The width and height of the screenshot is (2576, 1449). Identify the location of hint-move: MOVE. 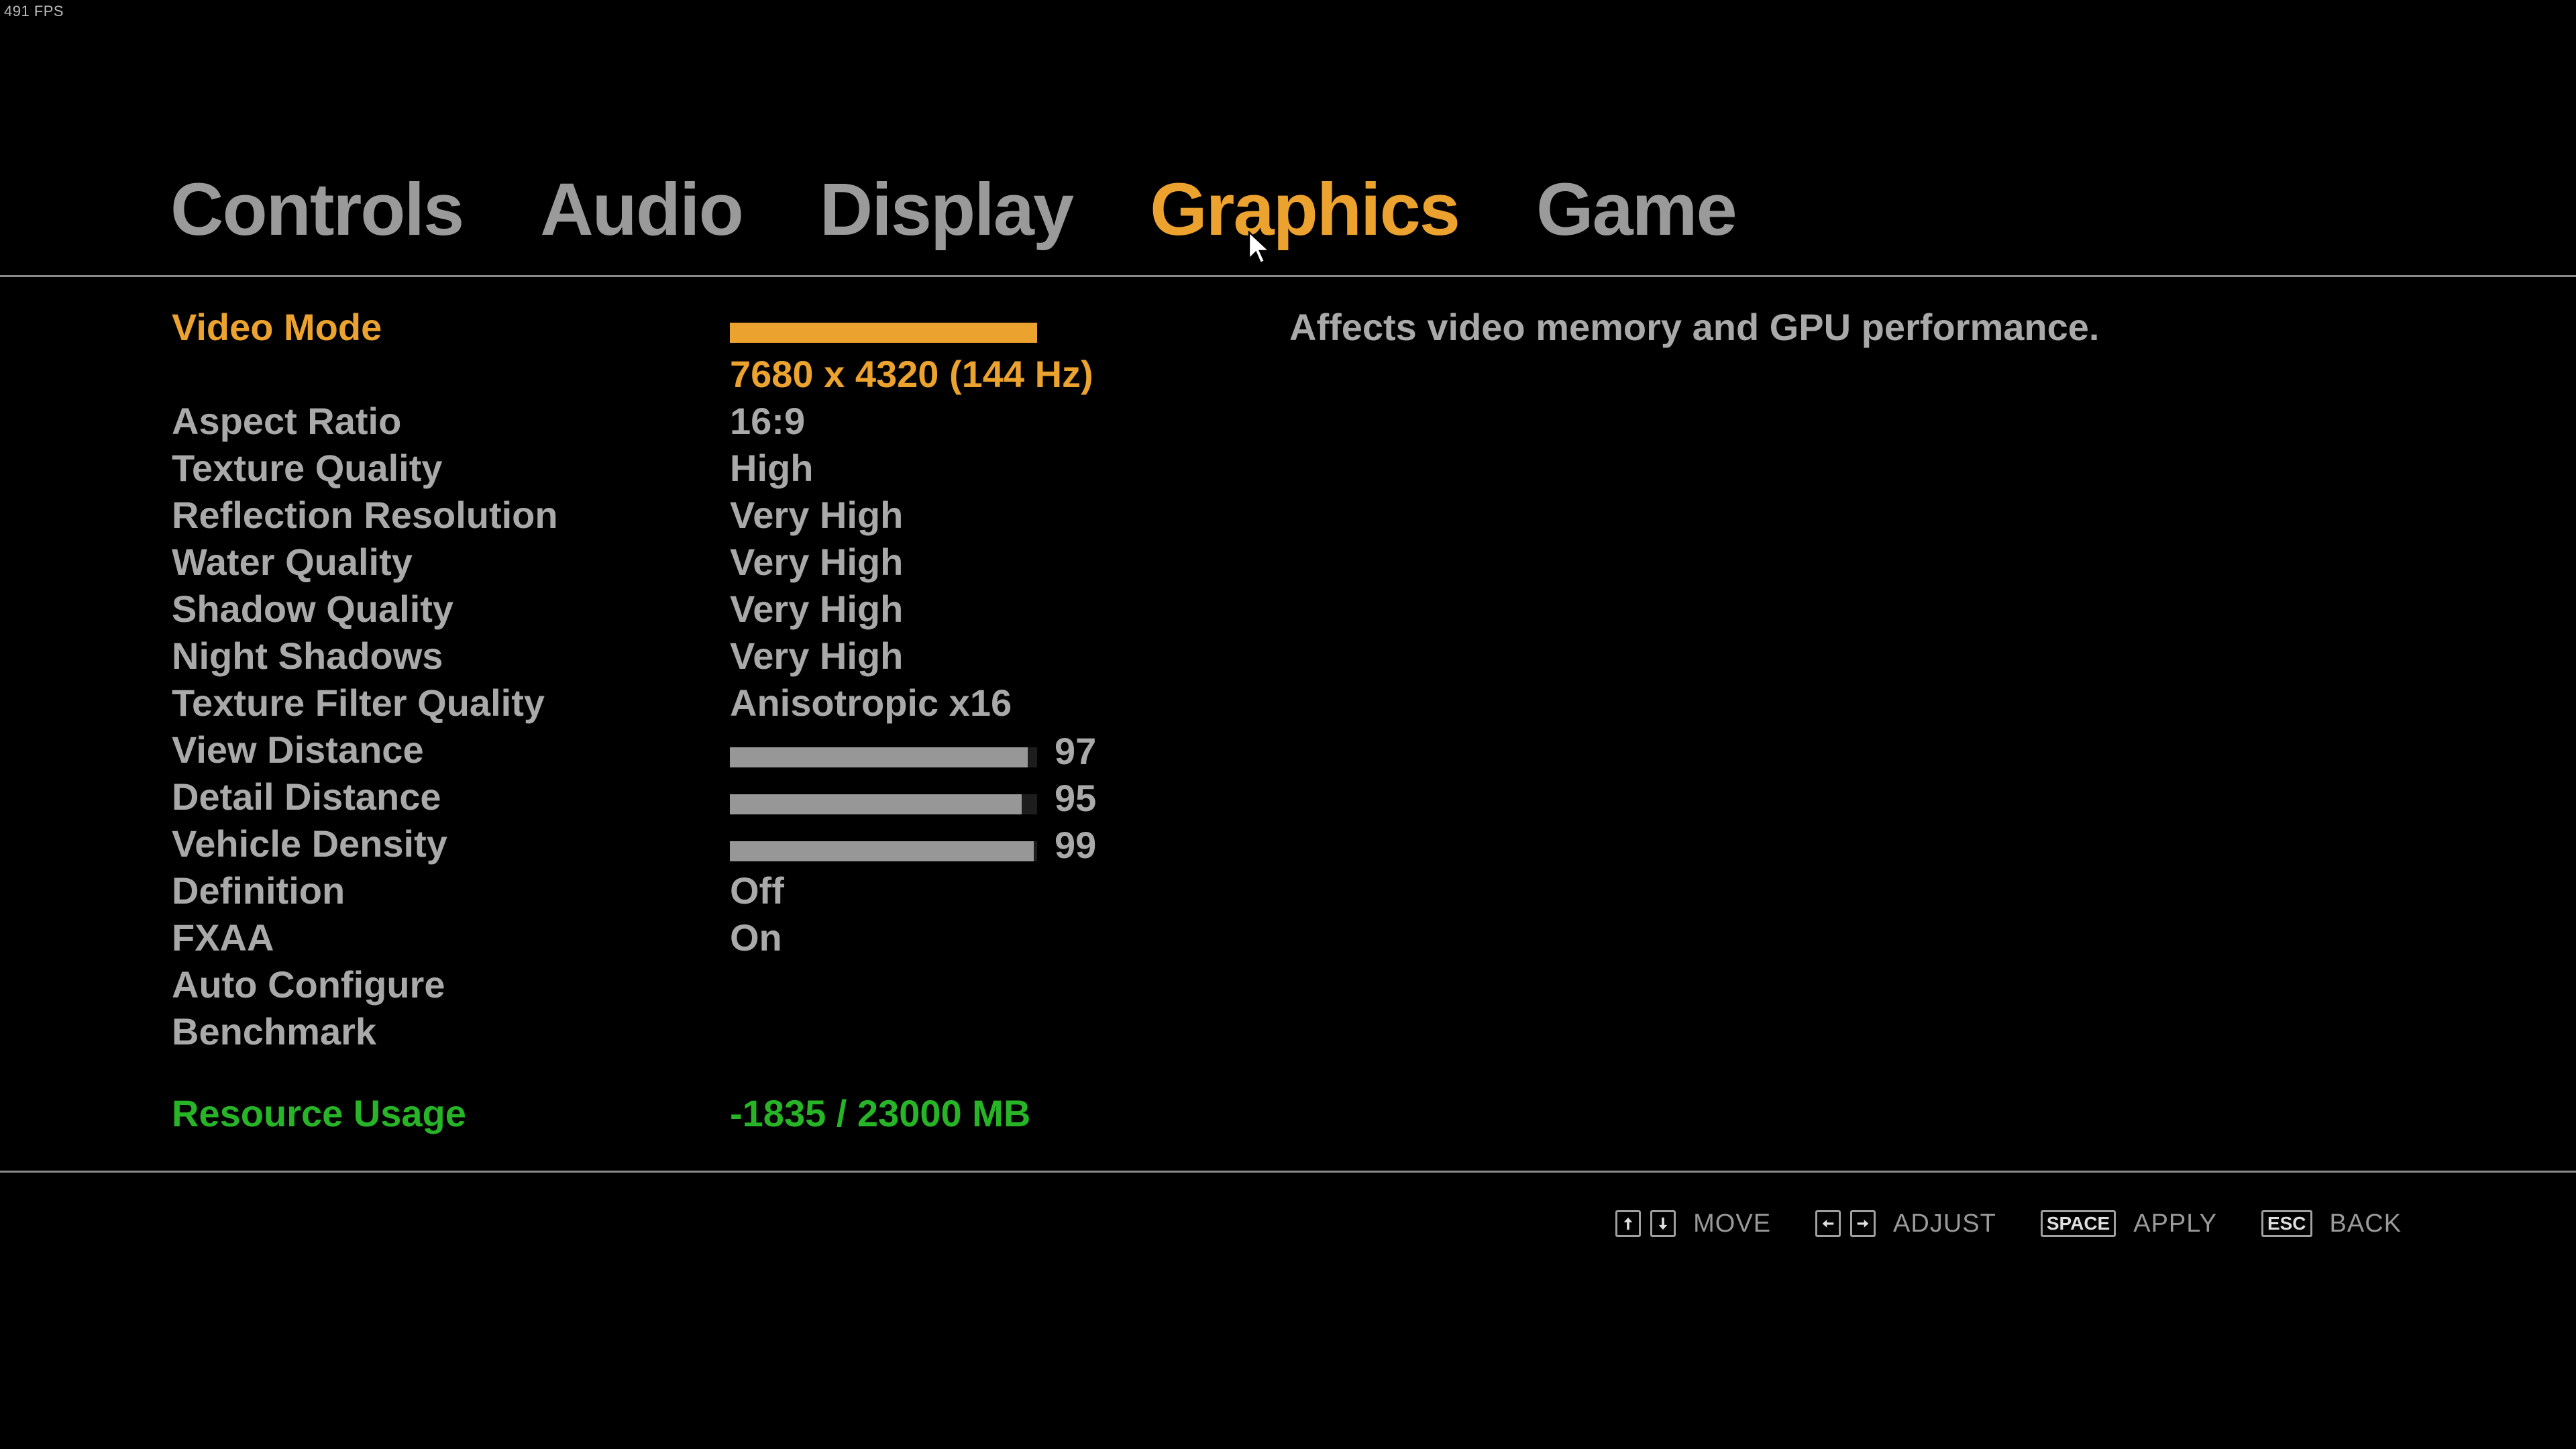
(1693, 1224).